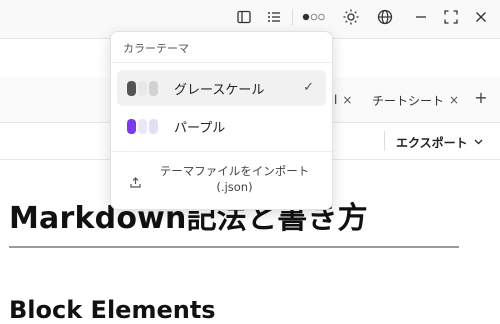 Image resolution: width=500 pixels, height=324 pixels. Describe the element at coordinates (432, 142) in the screenshot. I see `export-label: エクスポート` at that location.